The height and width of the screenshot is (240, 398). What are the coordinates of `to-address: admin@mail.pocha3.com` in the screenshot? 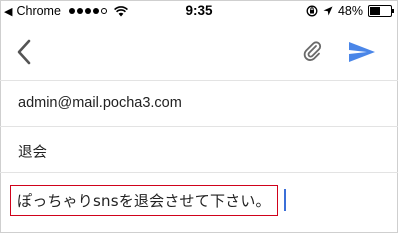 It's located at (100, 103).